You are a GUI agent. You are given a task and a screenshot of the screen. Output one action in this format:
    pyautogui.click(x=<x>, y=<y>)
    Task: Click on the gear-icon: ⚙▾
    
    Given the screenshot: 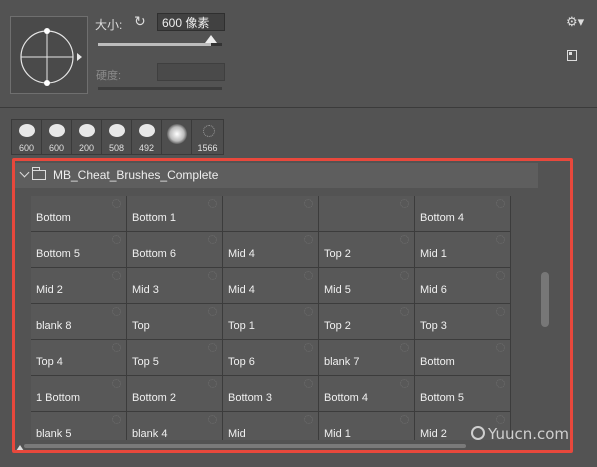 What is the action you would take?
    pyautogui.click(x=575, y=22)
    